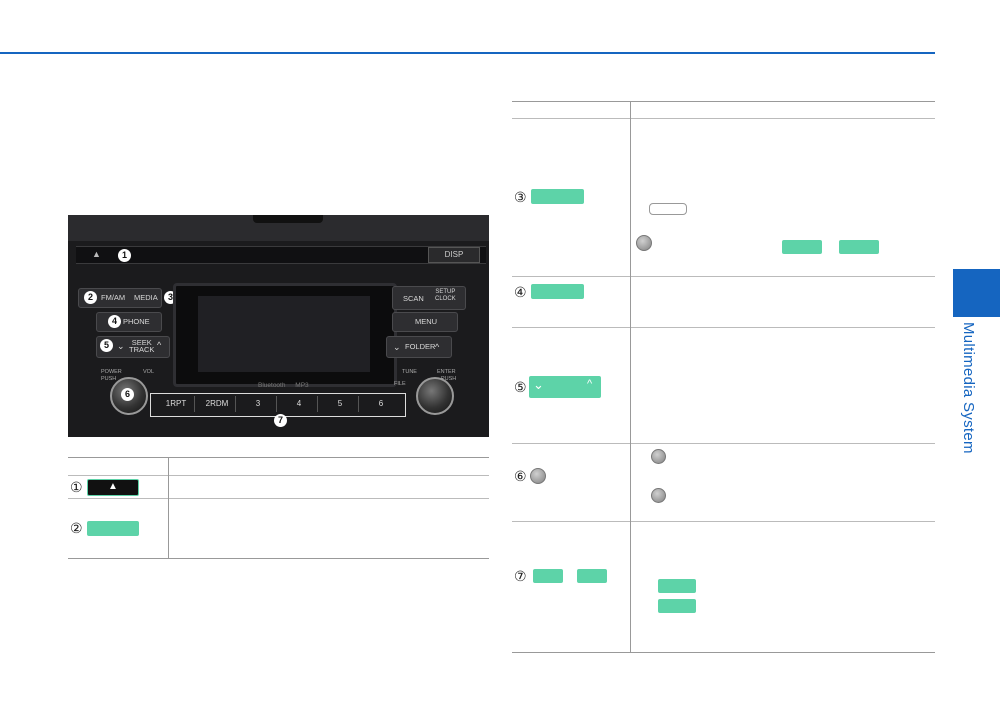 The height and width of the screenshot is (704, 1000). What do you see at coordinates (129, 322) in the screenshot?
I see `phone-button: PHONE` at bounding box center [129, 322].